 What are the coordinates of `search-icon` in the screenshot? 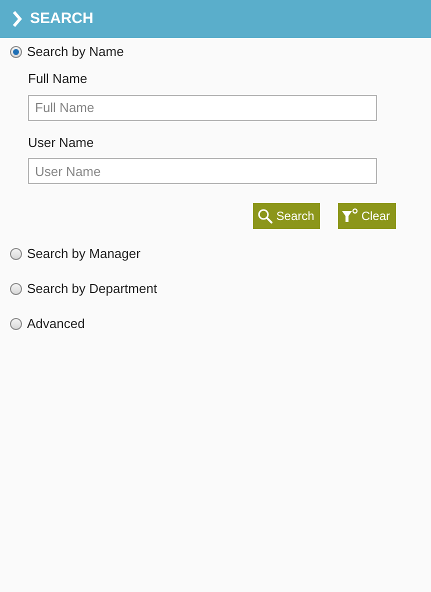 It's located at (265, 216).